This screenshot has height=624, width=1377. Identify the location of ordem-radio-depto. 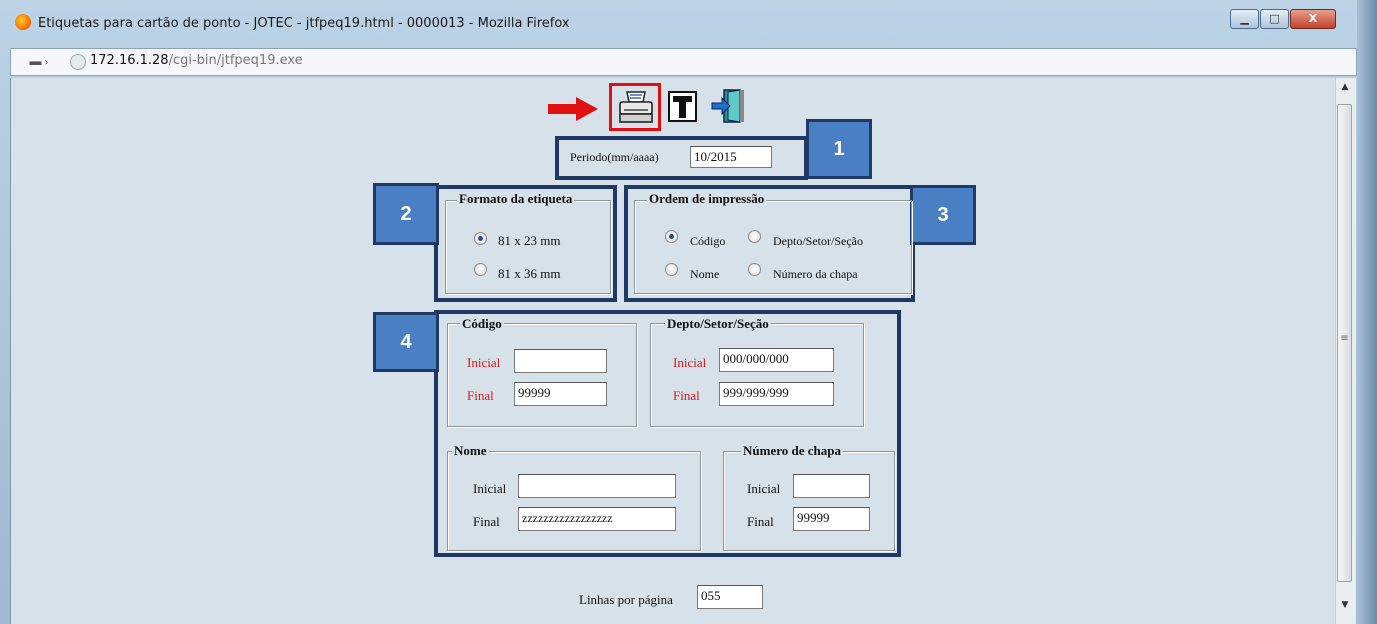
(754, 236).